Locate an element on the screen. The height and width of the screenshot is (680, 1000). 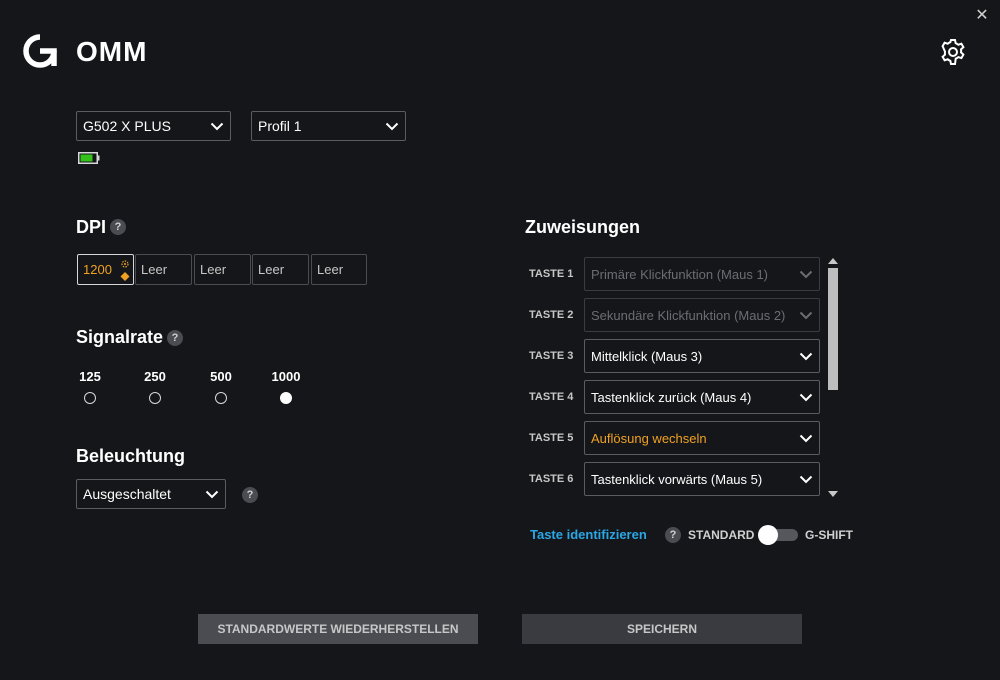
assignments-title: Zuweisungen is located at coordinates (583, 227).